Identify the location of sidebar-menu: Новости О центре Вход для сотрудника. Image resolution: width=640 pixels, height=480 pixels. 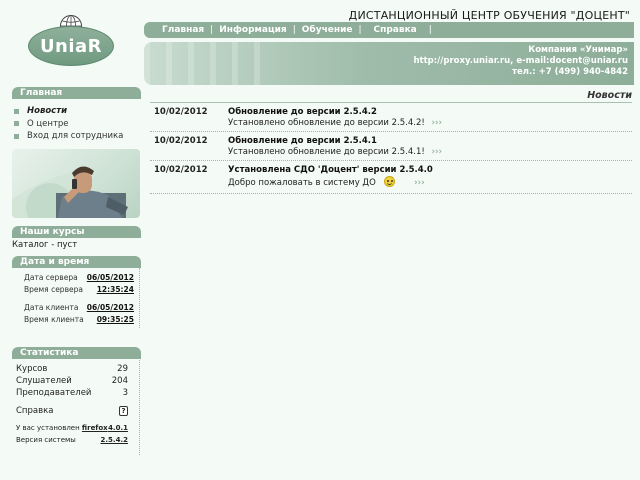
(76, 123).